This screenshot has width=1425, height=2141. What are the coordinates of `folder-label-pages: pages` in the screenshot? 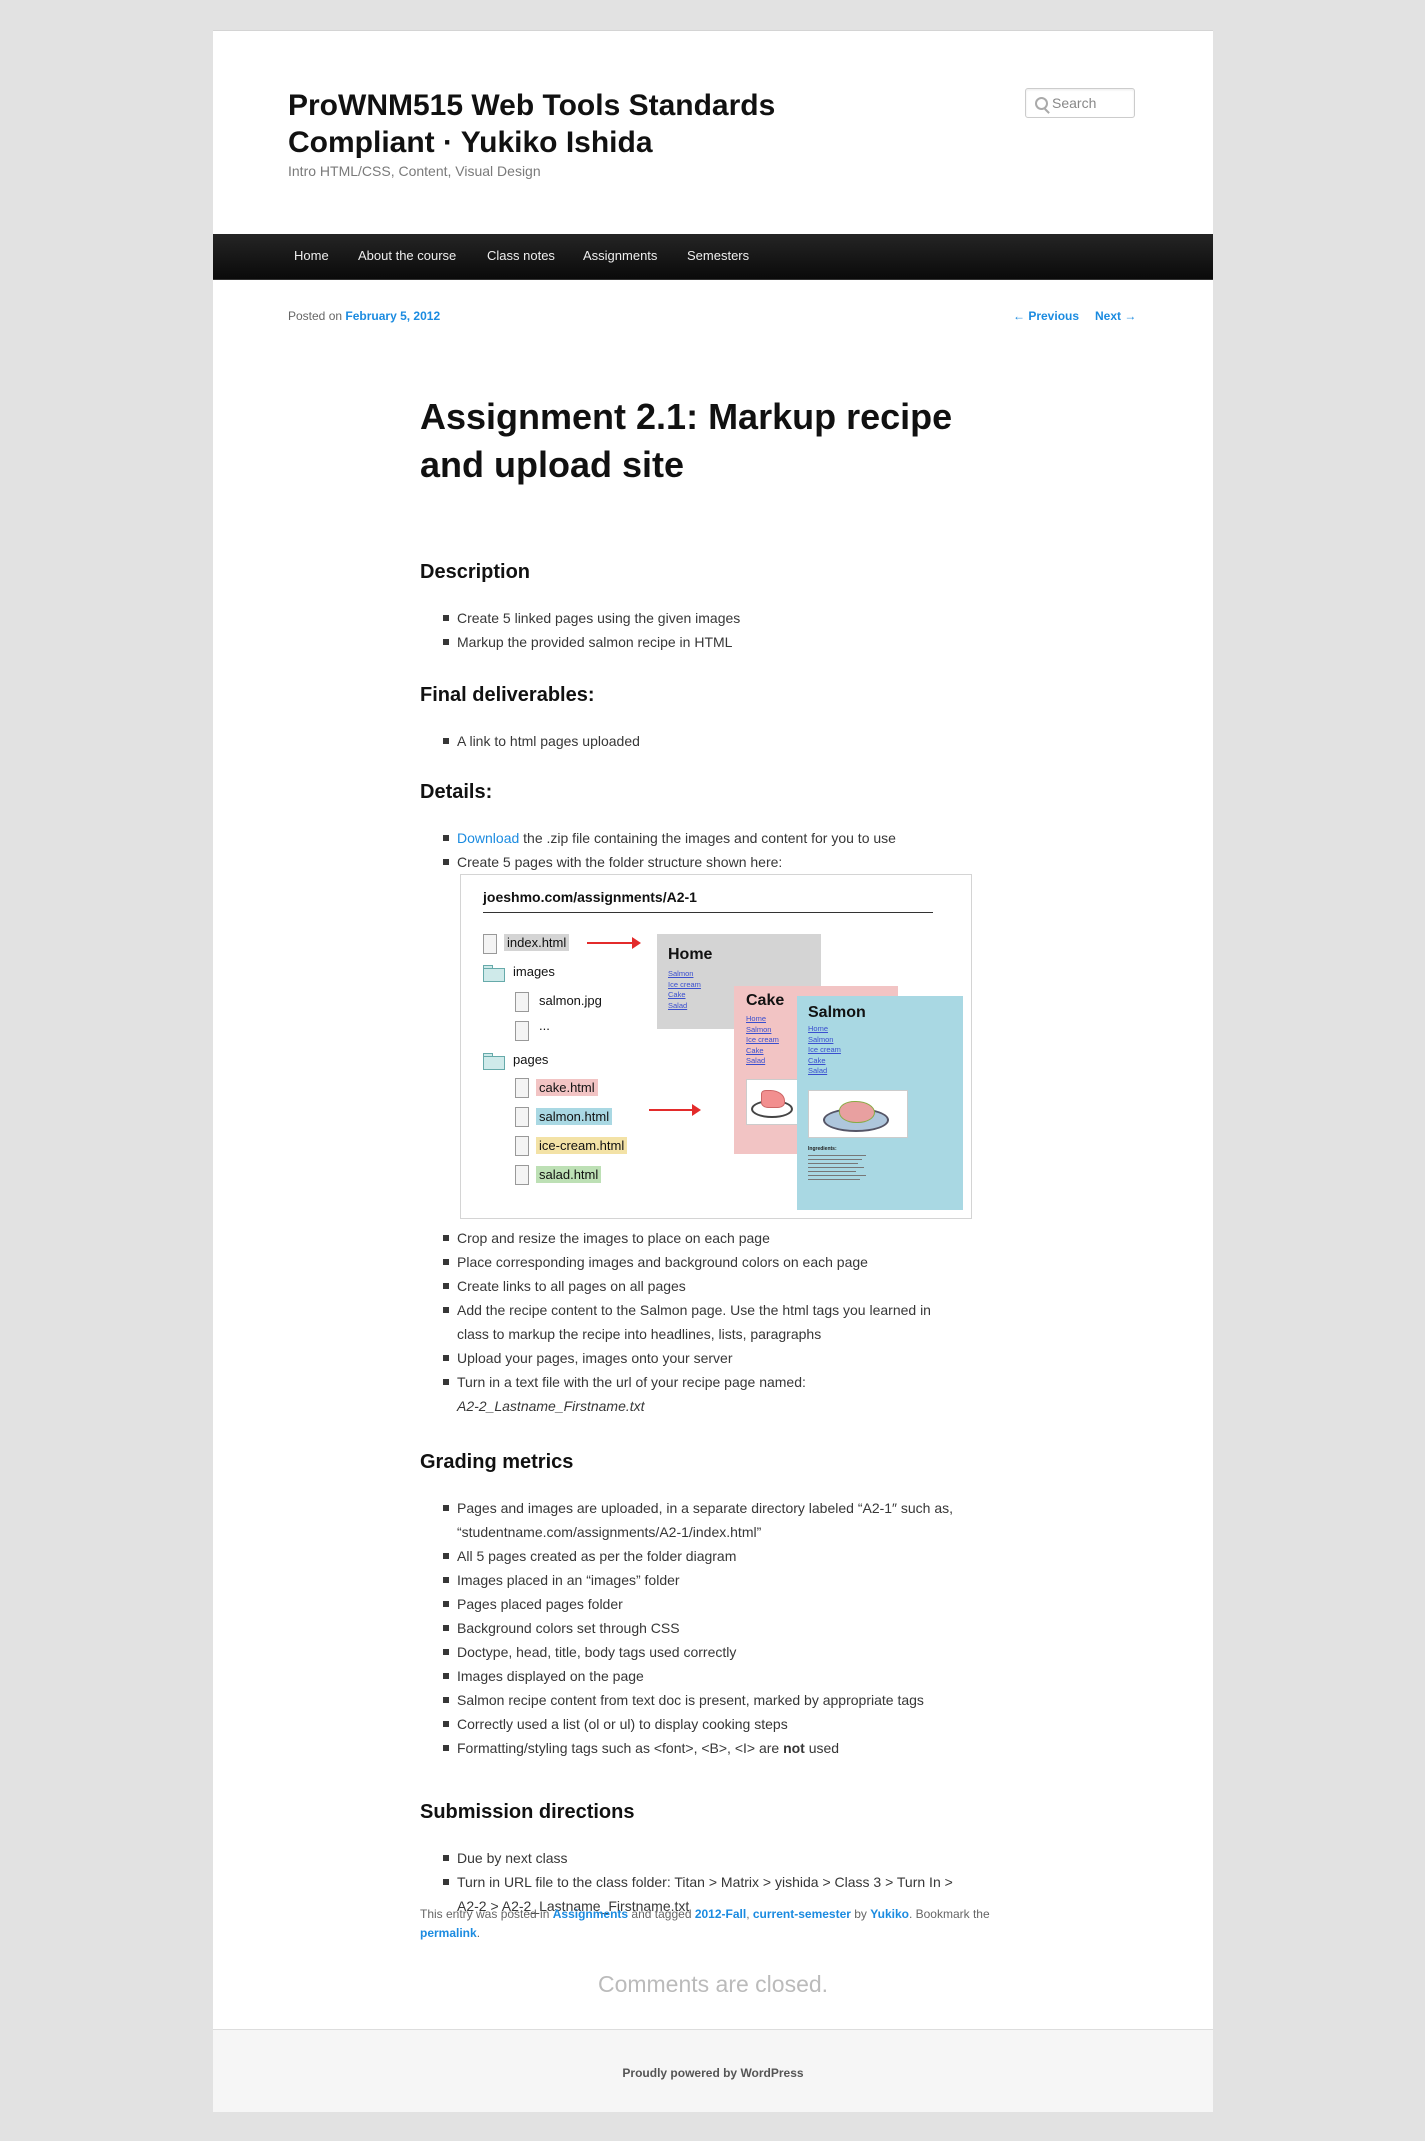 It's located at (531, 1059).